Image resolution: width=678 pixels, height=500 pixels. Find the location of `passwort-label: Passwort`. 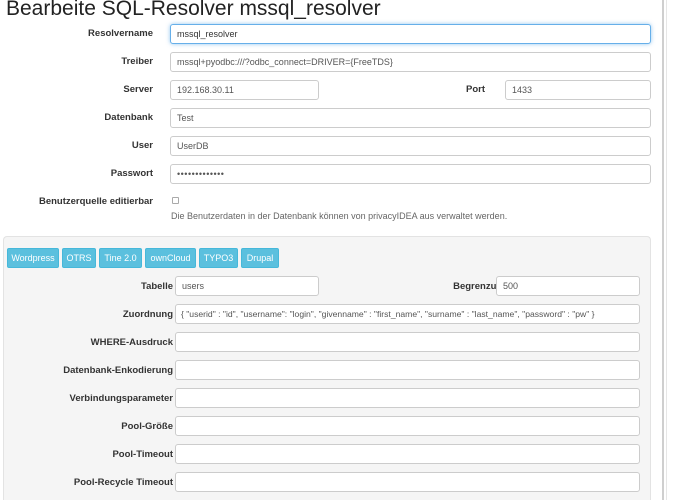

passwort-label: Passwort is located at coordinates (131, 173).